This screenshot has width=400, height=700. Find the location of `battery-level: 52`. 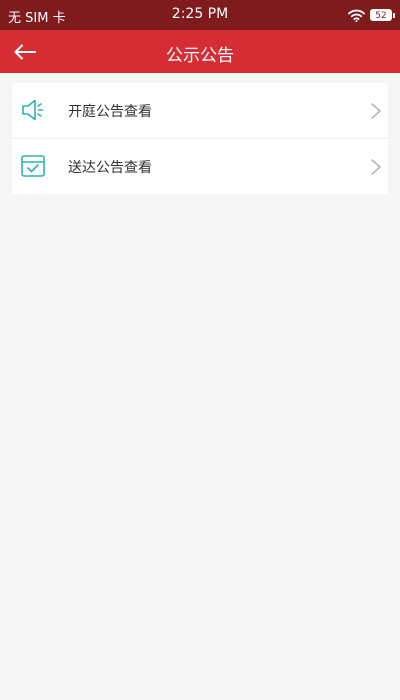

battery-level: 52 is located at coordinates (381, 16).